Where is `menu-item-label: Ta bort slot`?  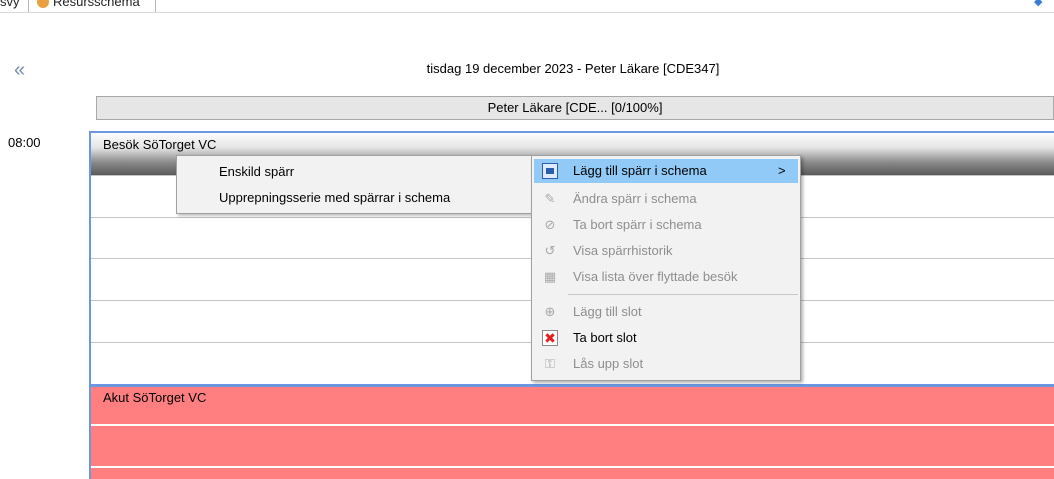 menu-item-label: Ta bort slot is located at coordinates (605, 337).